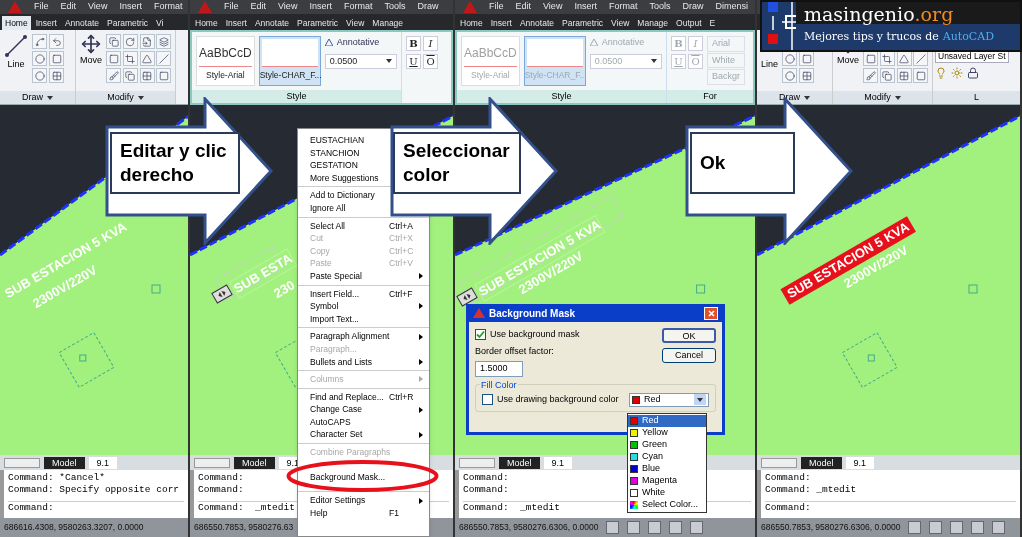 The image size is (1022, 537). I want to click on menu-item: GESTATION, so click(331, 165).